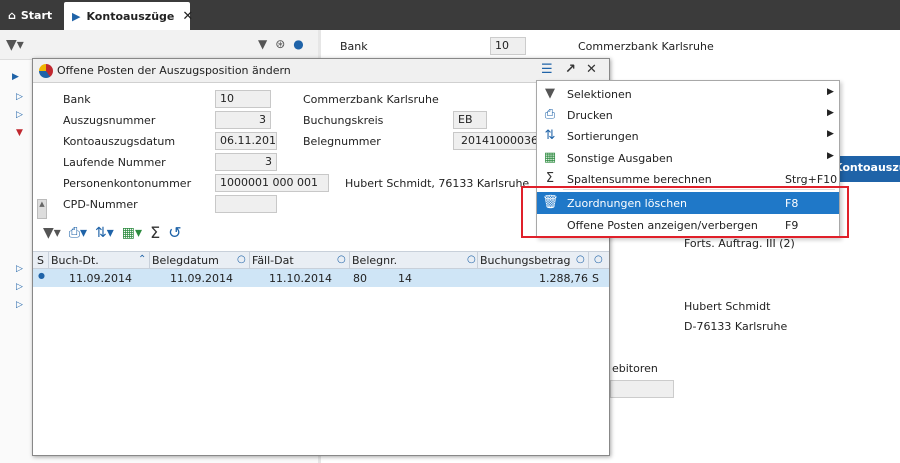  Describe the element at coordinates (525, 260) in the screenshot. I see `column-header-buchungsbetrag: Buchungsbetrag` at that location.